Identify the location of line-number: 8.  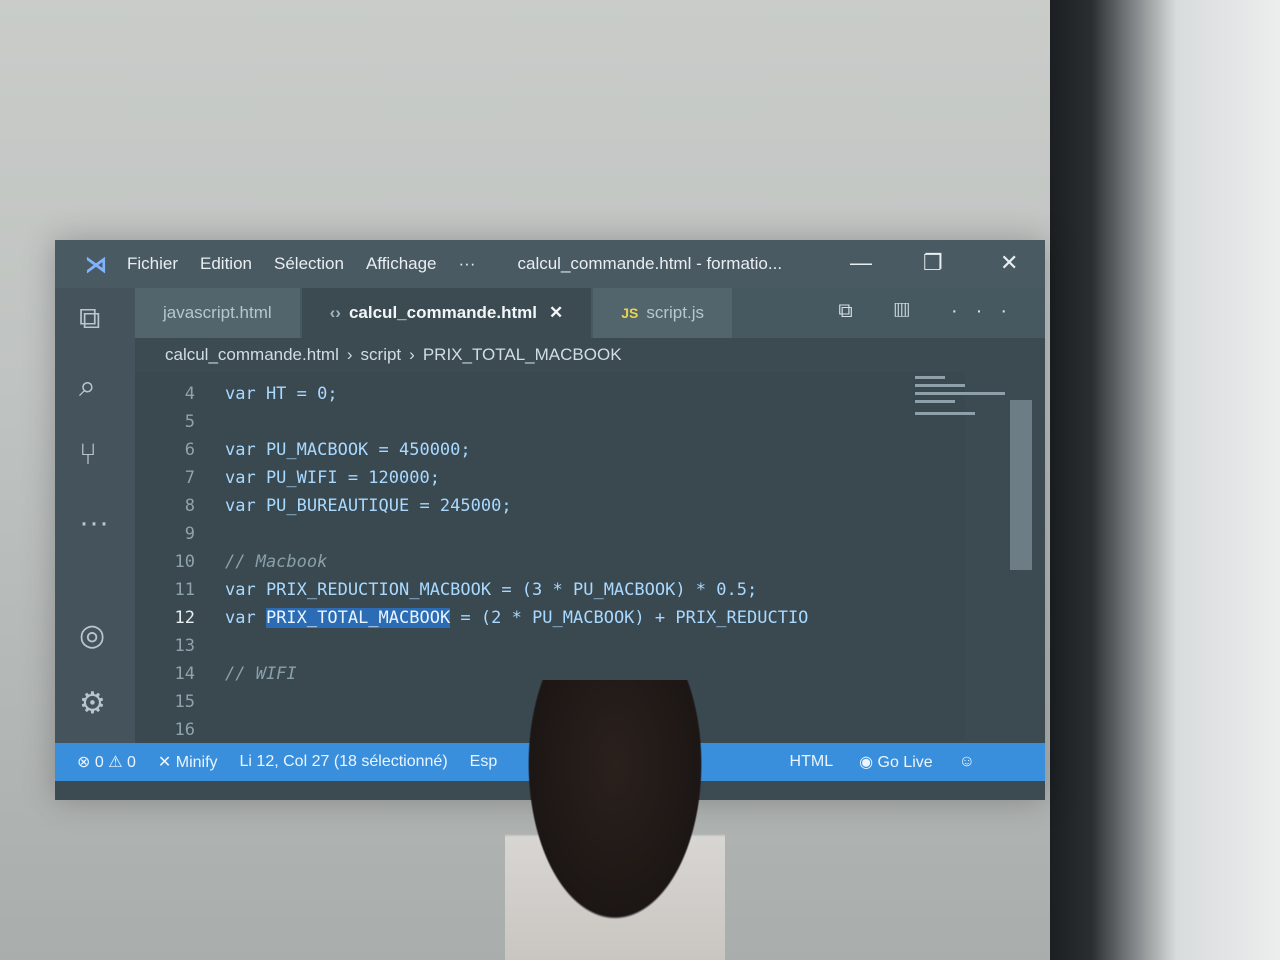
(189, 505).